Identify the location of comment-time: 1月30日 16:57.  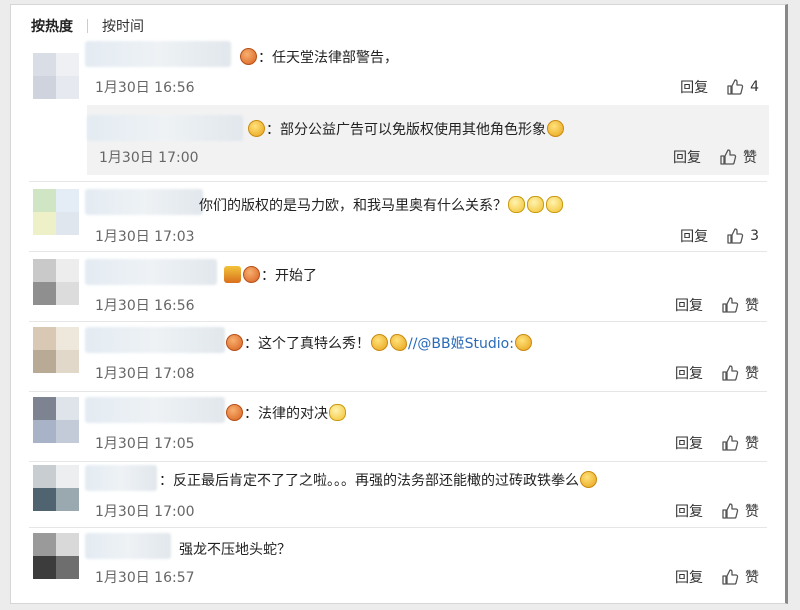
(145, 578).